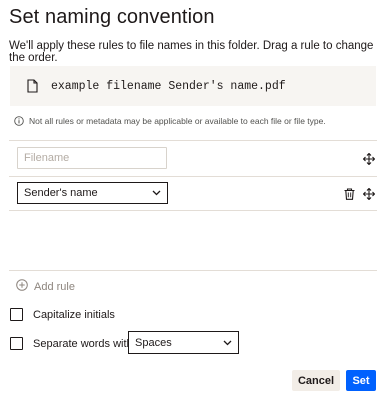 This screenshot has height=400, width=390. What do you see at coordinates (54, 286) in the screenshot?
I see `add-rule-label: Add rule` at bounding box center [54, 286].